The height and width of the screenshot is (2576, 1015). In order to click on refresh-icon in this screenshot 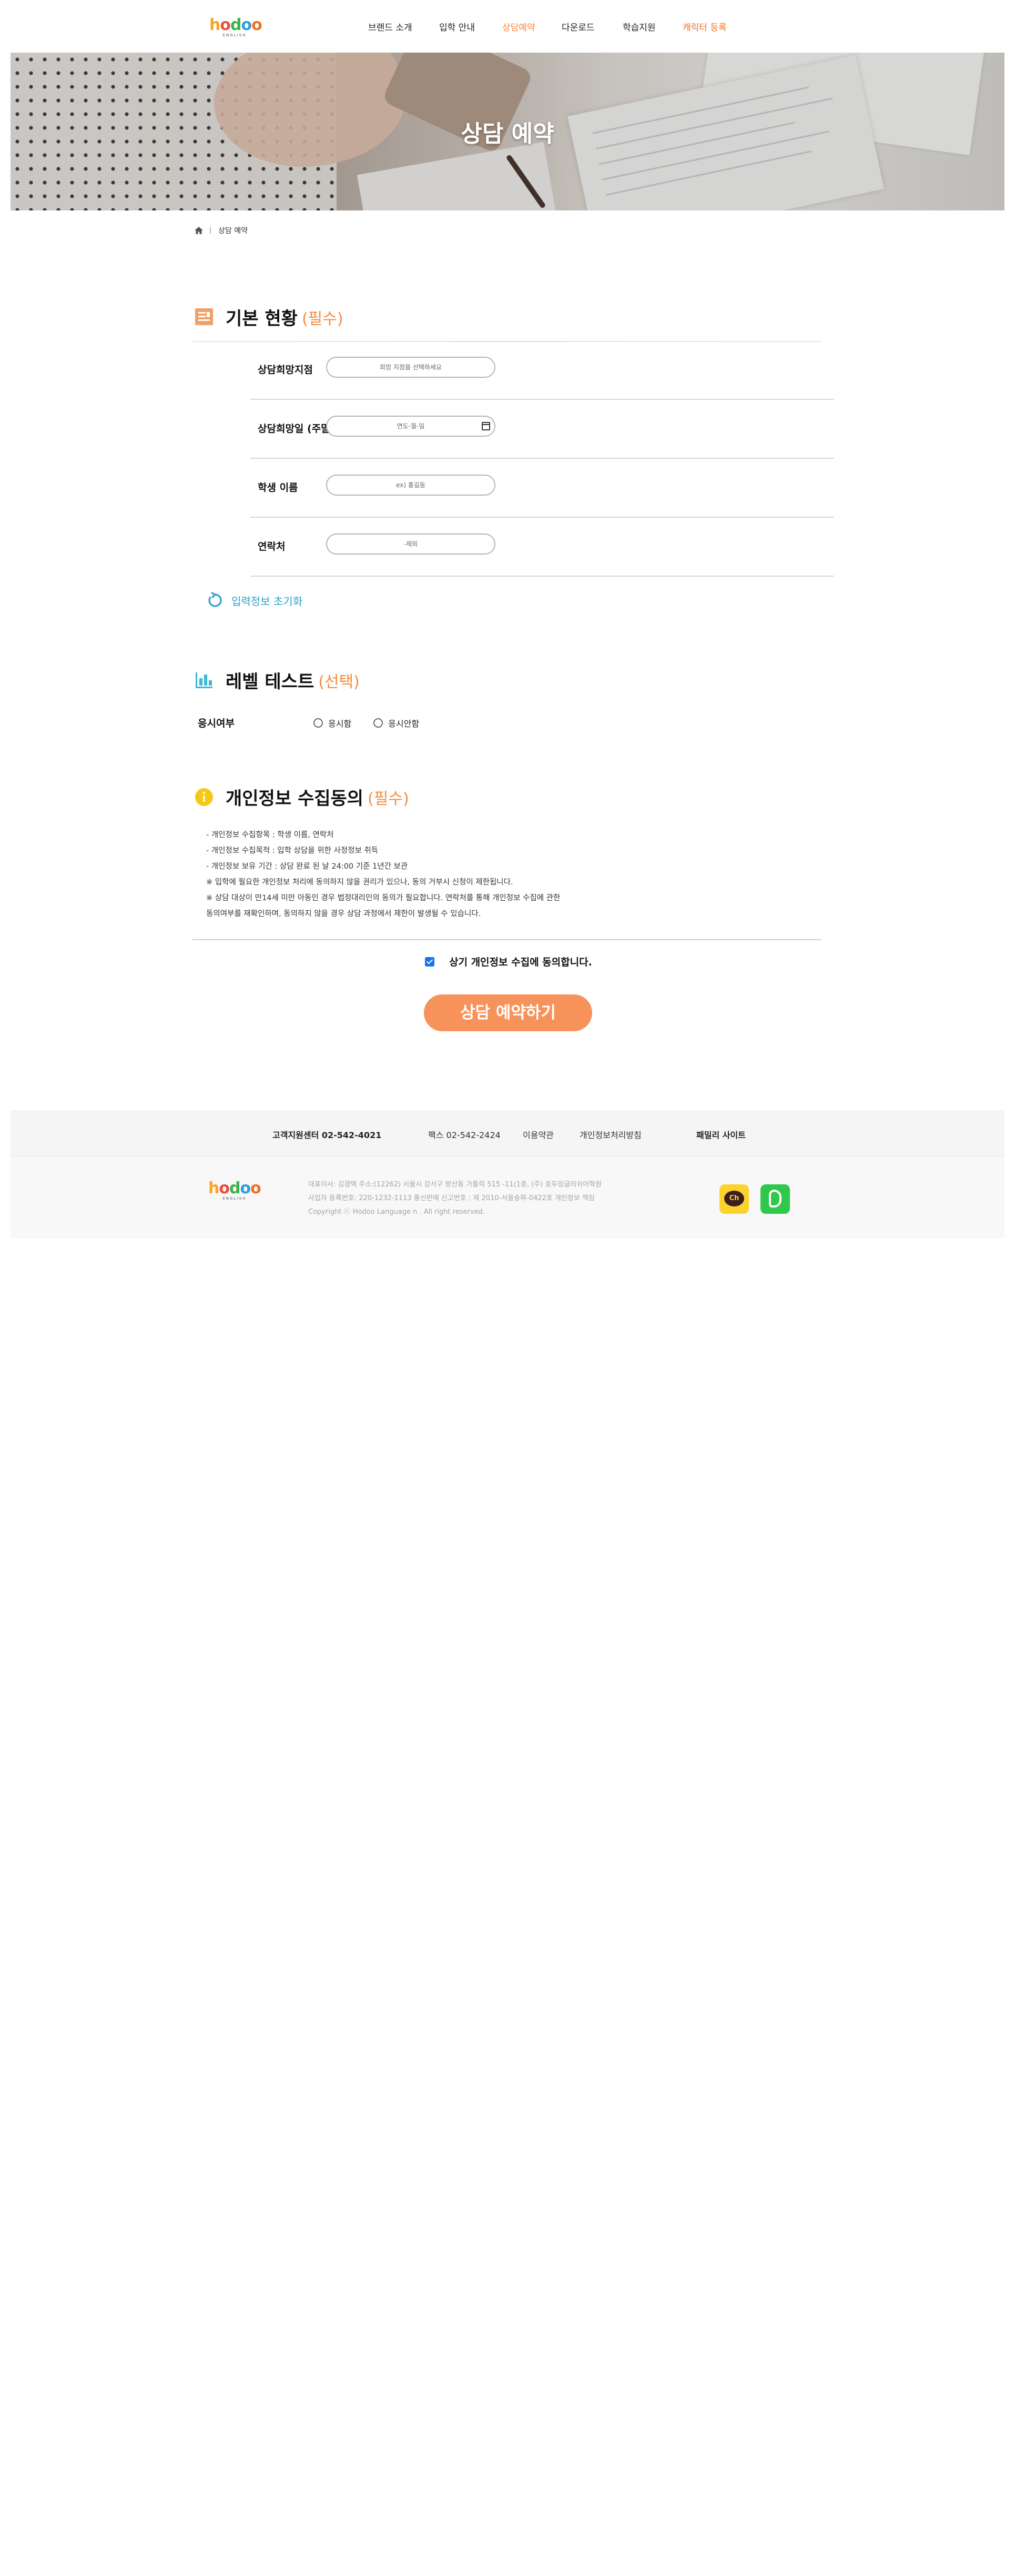, I will do `click(215, 599)`.